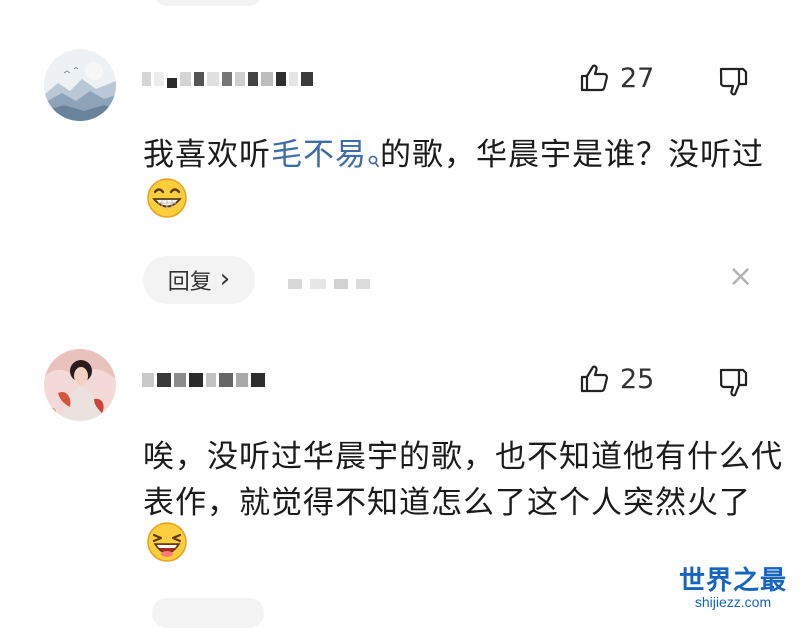 Image resolution: width=800 pixels, height=628 pixels. I want to click on like-button: 25, so click(616, 379).